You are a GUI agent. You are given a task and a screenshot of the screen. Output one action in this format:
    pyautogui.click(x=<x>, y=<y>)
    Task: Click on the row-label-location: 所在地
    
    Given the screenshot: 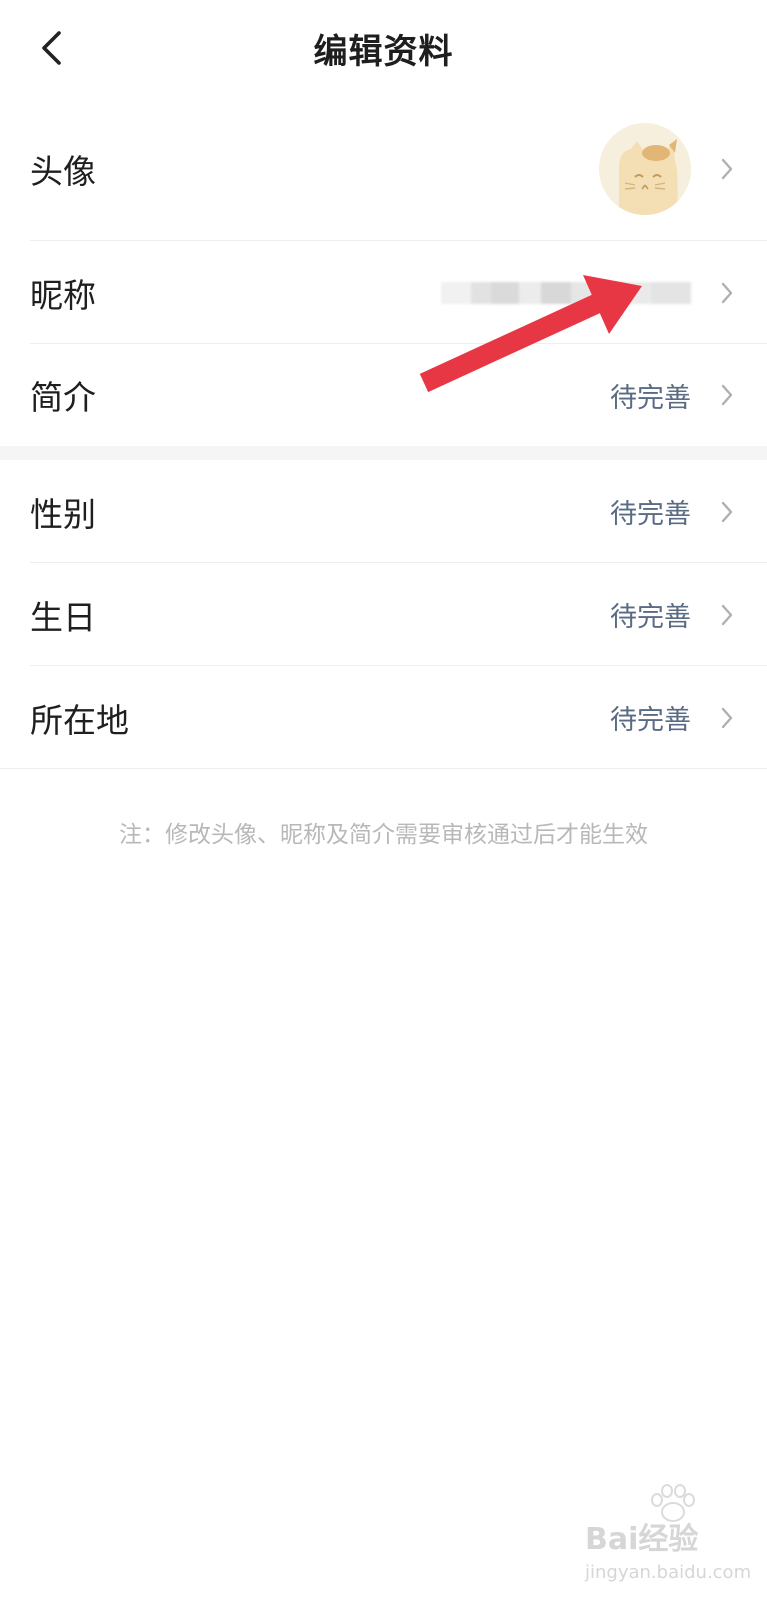 What is the action you would take?
    pyautogui.click(x=79, y=720)
    